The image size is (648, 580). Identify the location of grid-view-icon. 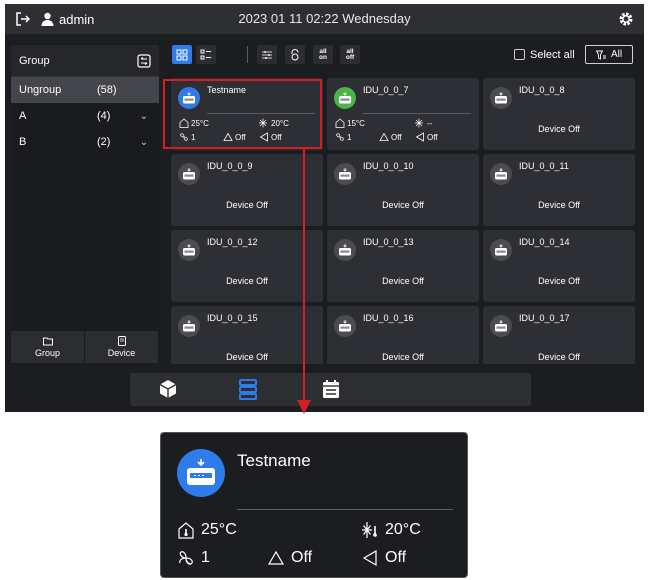
(182, 54).